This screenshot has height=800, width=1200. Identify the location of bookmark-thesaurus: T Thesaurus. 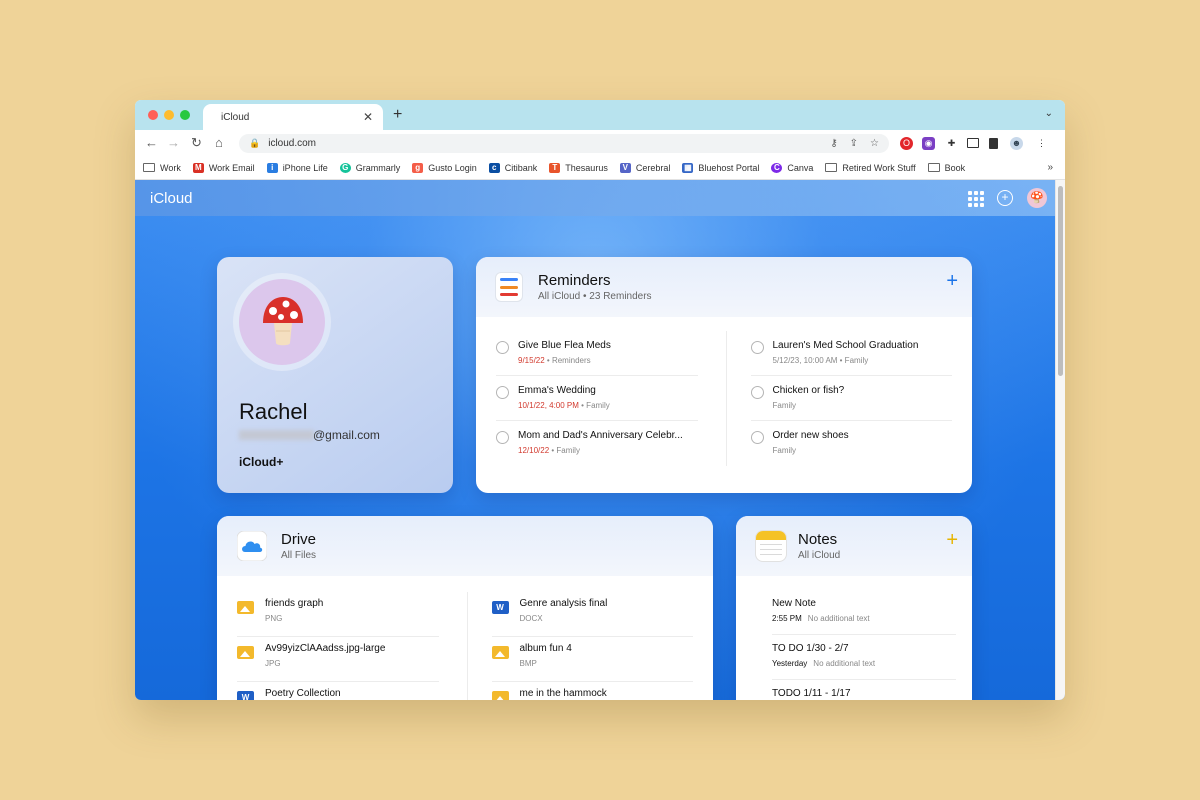
(578, 167).